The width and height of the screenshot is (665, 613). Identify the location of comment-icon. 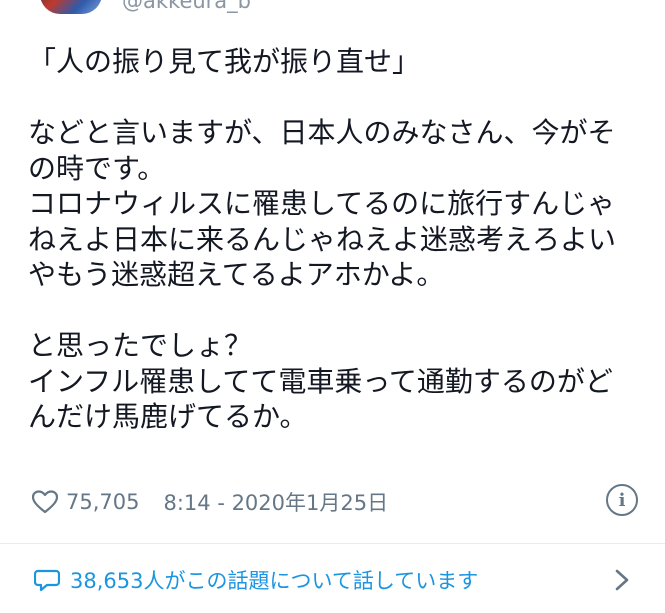
(47, 580).